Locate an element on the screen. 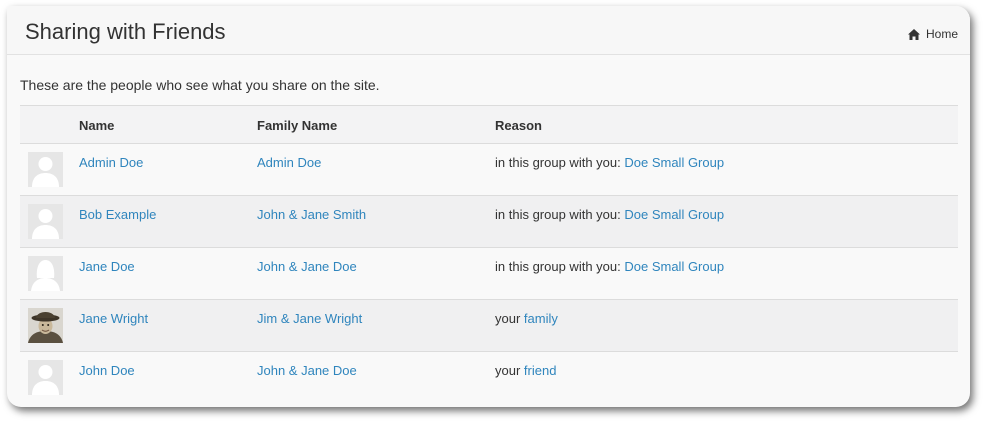  table-header-row: Name Family Name Reason is located at coordinates (489, 124).